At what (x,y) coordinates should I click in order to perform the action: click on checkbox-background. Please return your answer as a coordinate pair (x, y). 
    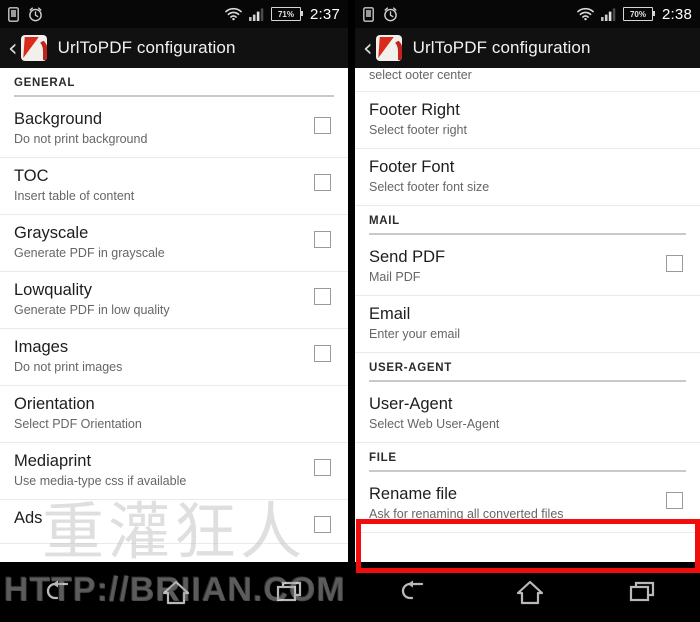
    Looking at the image, I should click on (322, 125).